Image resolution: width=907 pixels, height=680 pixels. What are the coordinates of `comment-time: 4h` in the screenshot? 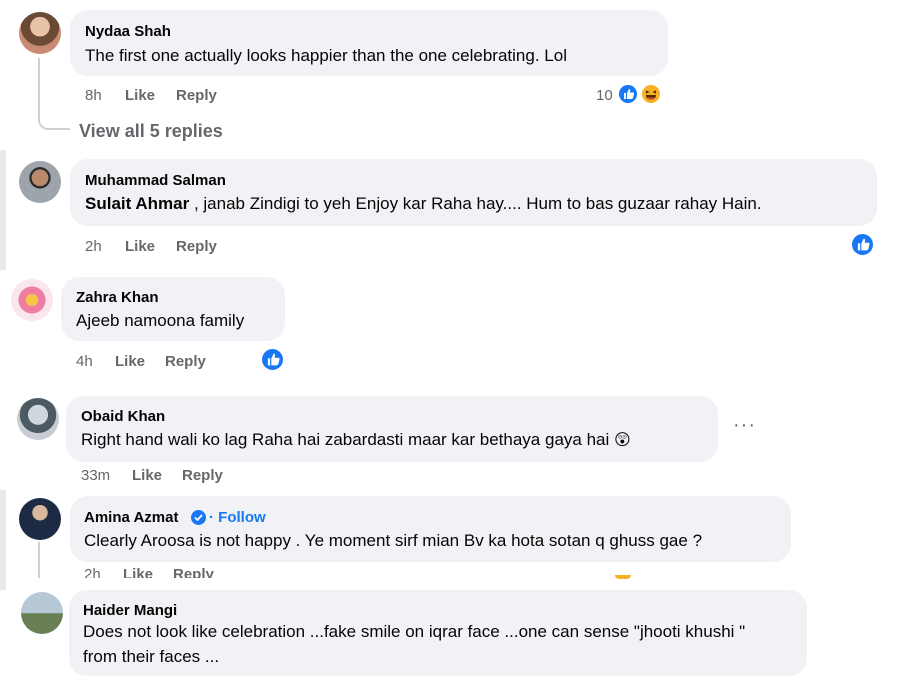 It's located at (84, 361).